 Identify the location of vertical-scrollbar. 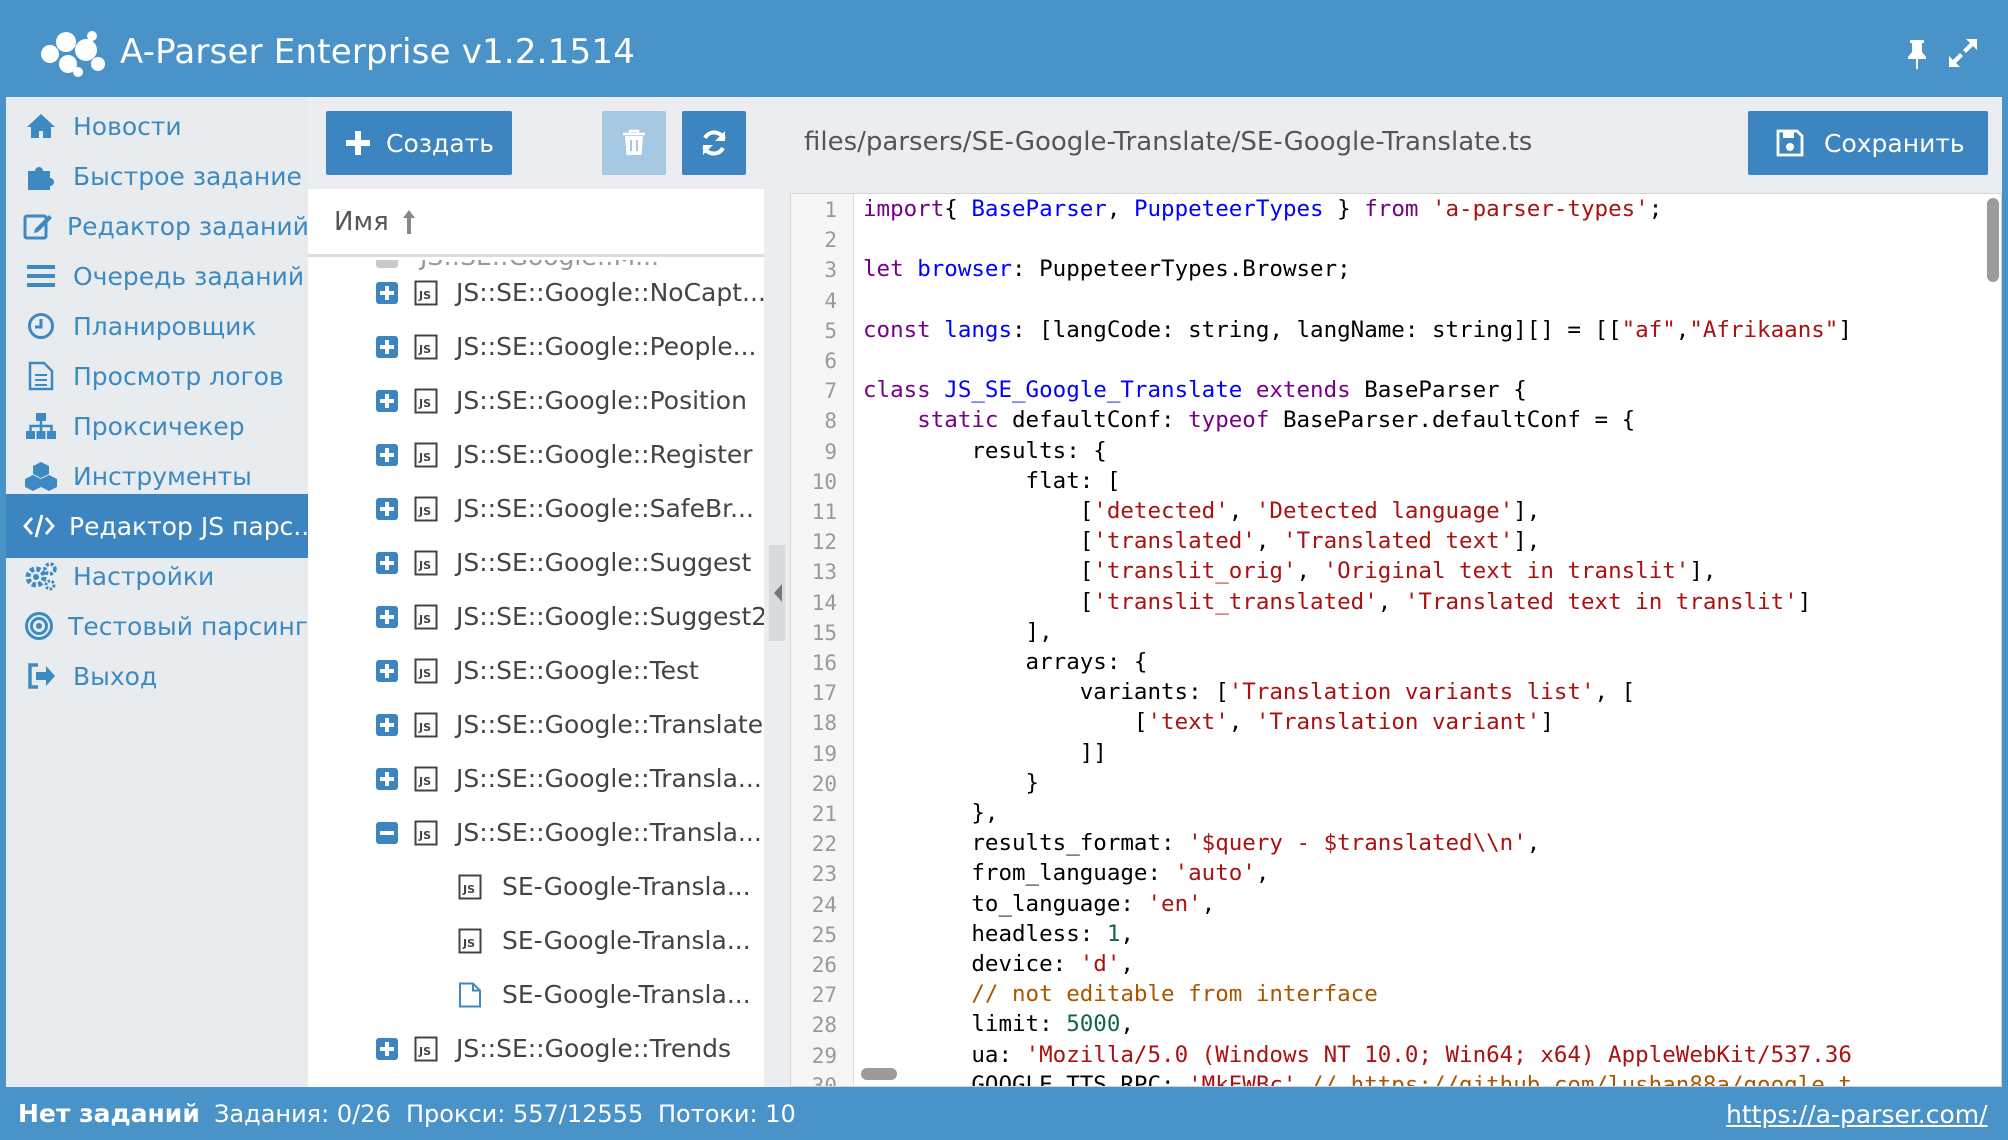
(1993, 240).